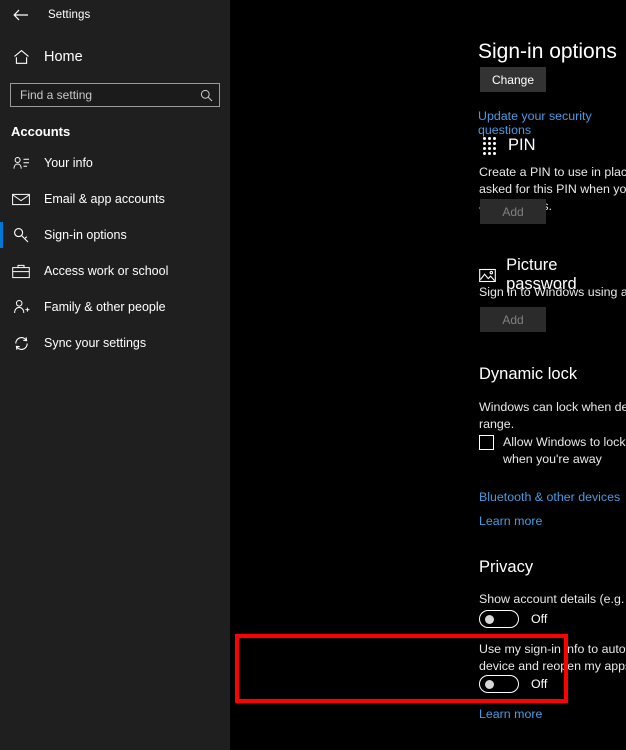 This screenshot has height=750, width=626. What do you see at coordinates (522, 145) in the screenshot?
I see `pin-heading: PIN` at bounding box center [522, 145].